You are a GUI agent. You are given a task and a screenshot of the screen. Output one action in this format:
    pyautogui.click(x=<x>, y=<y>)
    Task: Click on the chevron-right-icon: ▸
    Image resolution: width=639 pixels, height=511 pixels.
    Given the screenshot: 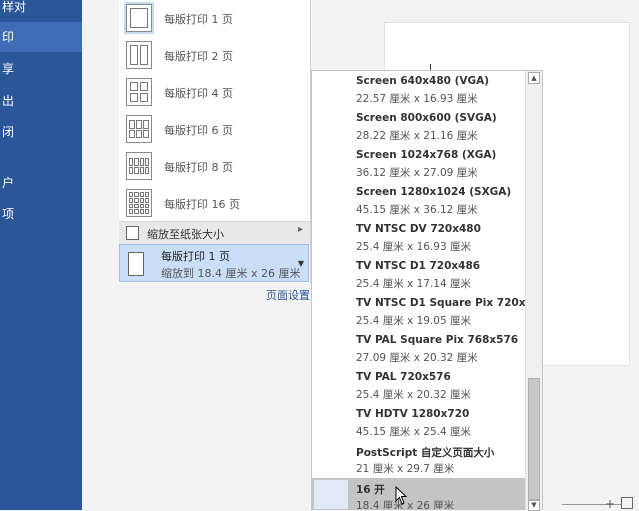 What is the action you would take?
    pyautogui.click(x=300, y=229)
    